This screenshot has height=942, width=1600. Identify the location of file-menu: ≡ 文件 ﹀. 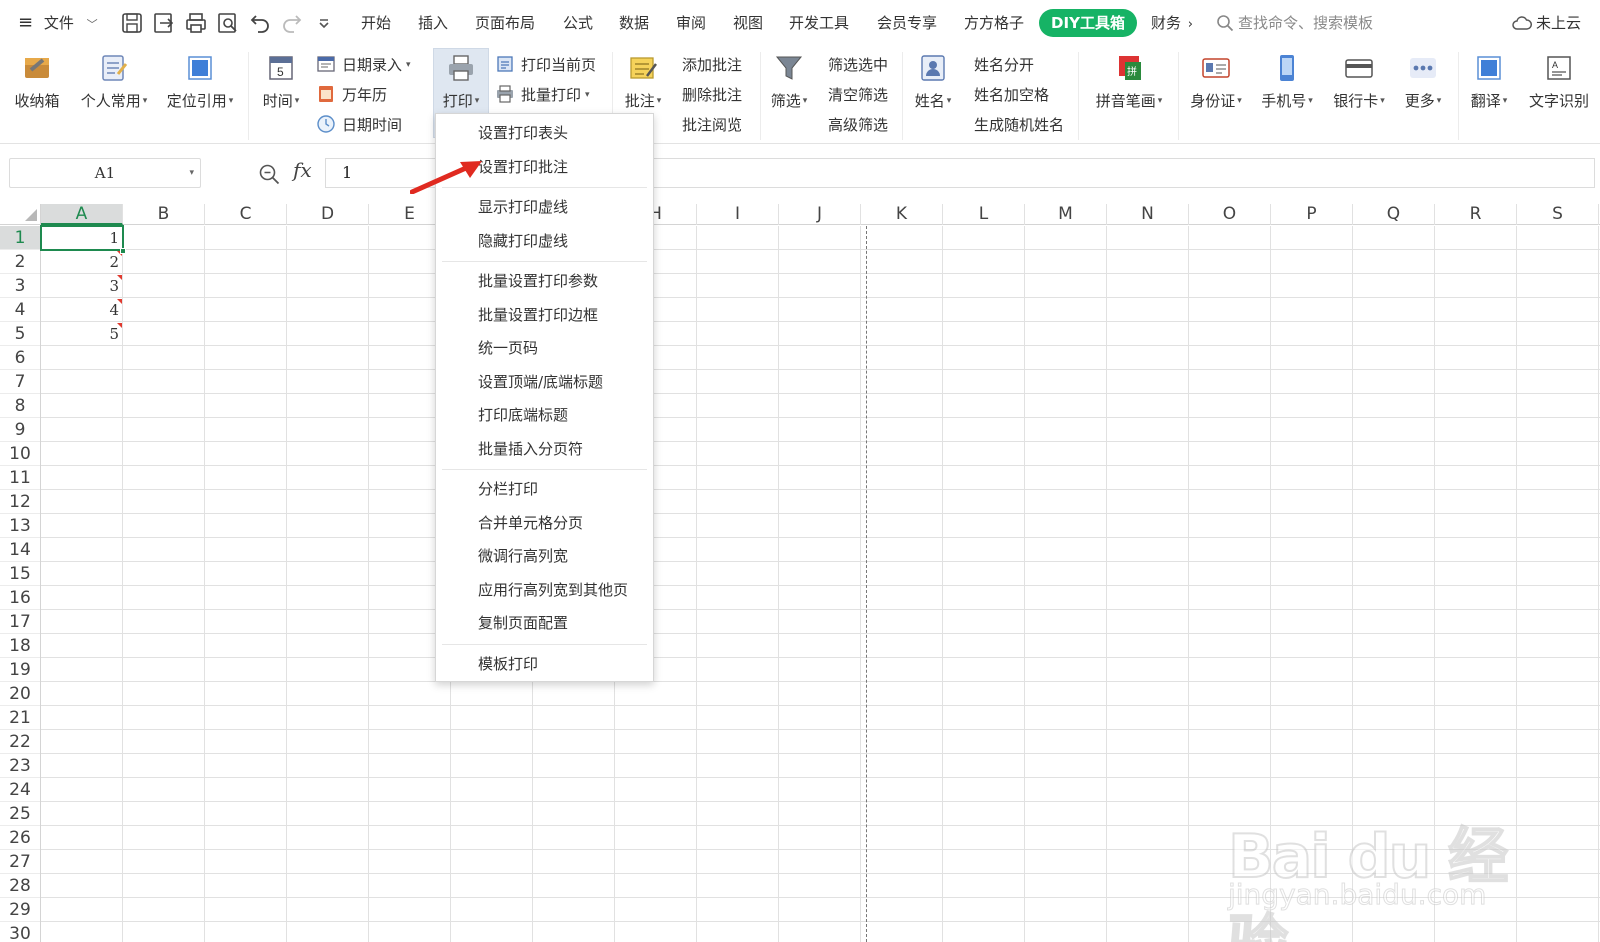
(58, 23).